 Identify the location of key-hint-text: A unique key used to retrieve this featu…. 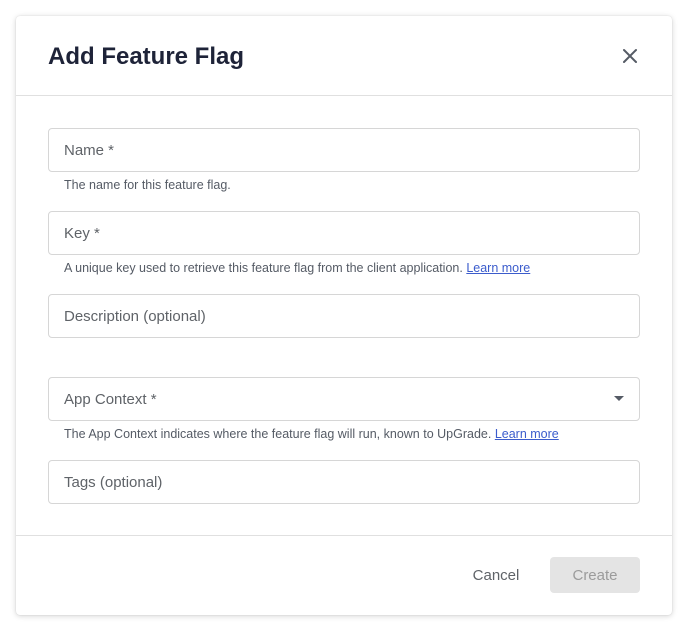
(263, 268).